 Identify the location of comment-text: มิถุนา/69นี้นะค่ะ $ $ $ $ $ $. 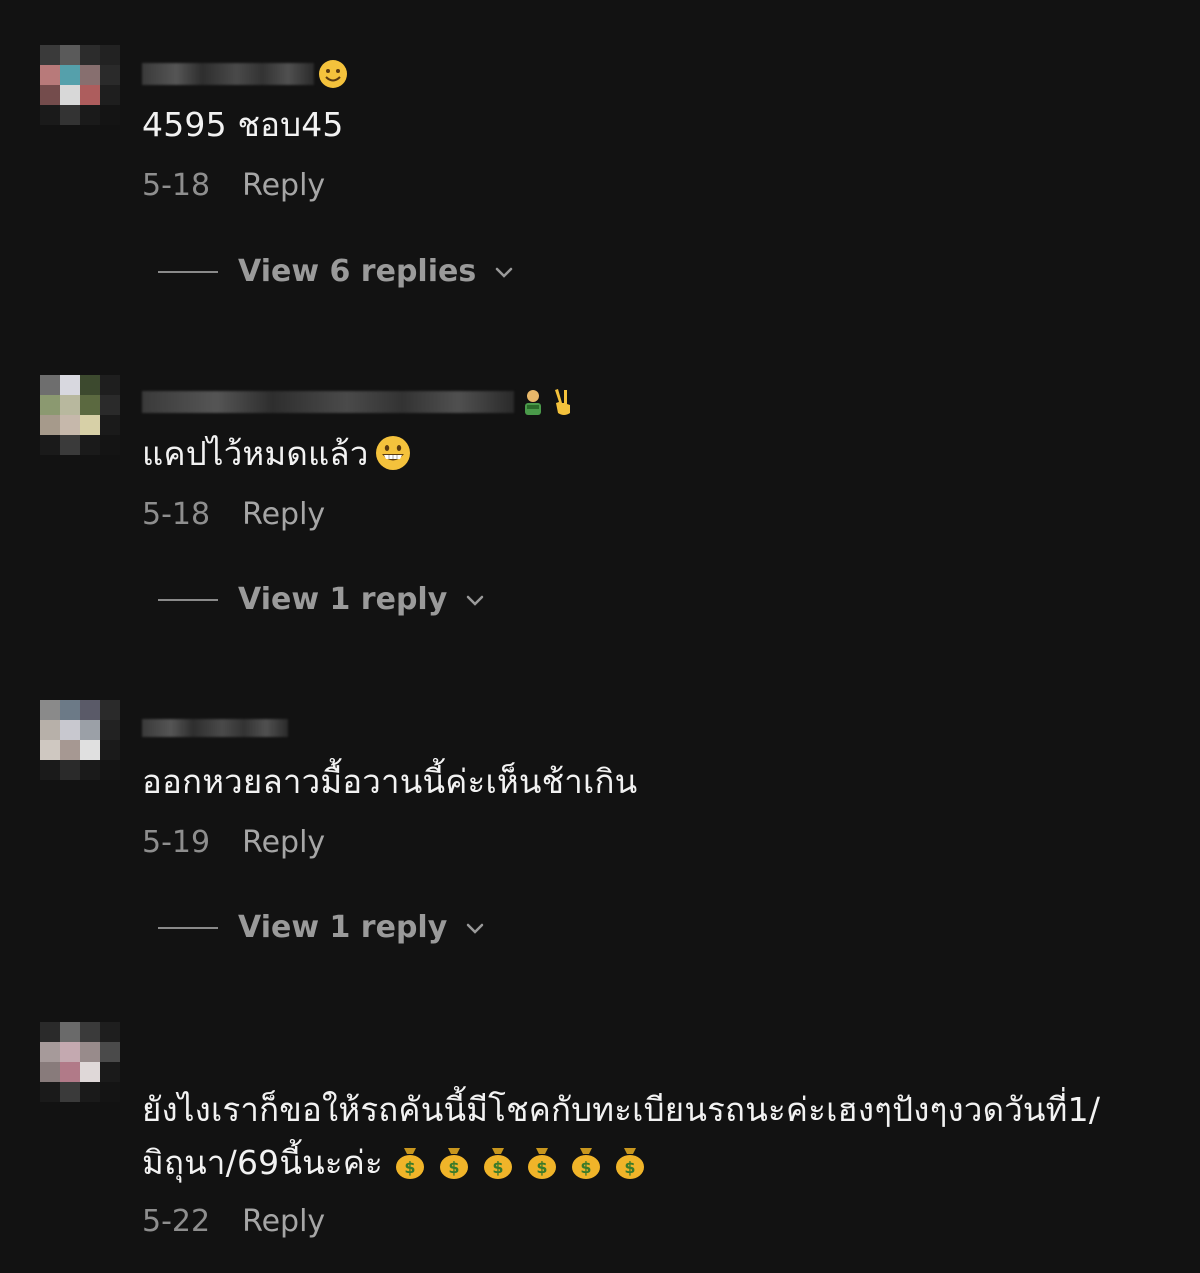
(394, 1163).